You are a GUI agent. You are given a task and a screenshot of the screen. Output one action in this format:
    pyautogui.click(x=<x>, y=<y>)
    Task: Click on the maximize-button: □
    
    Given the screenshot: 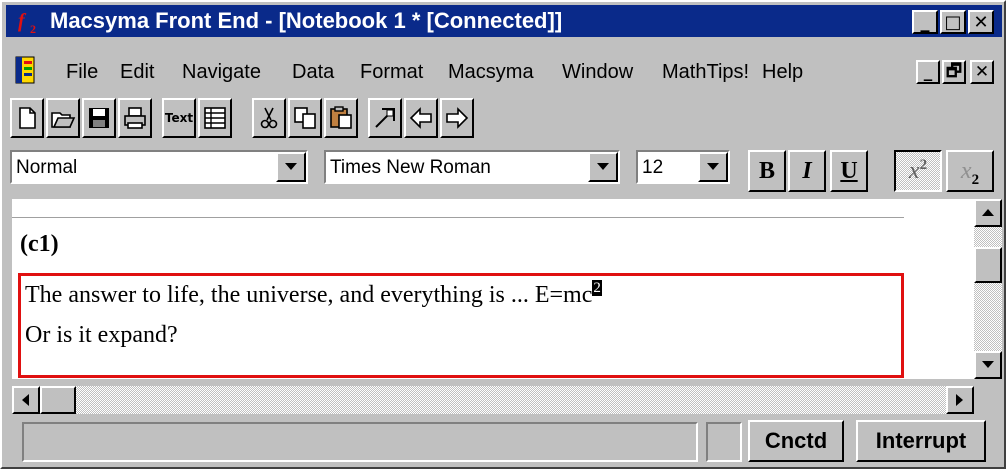 What is the action you would take?
    pyautogui.click(x=953, y=22)
    